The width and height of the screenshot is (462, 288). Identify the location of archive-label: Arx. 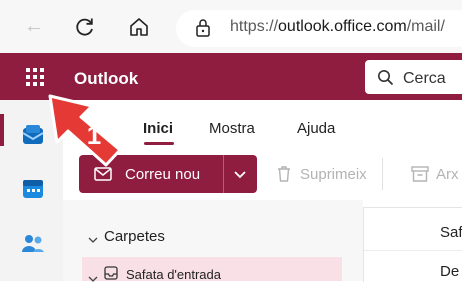
(447, 174).